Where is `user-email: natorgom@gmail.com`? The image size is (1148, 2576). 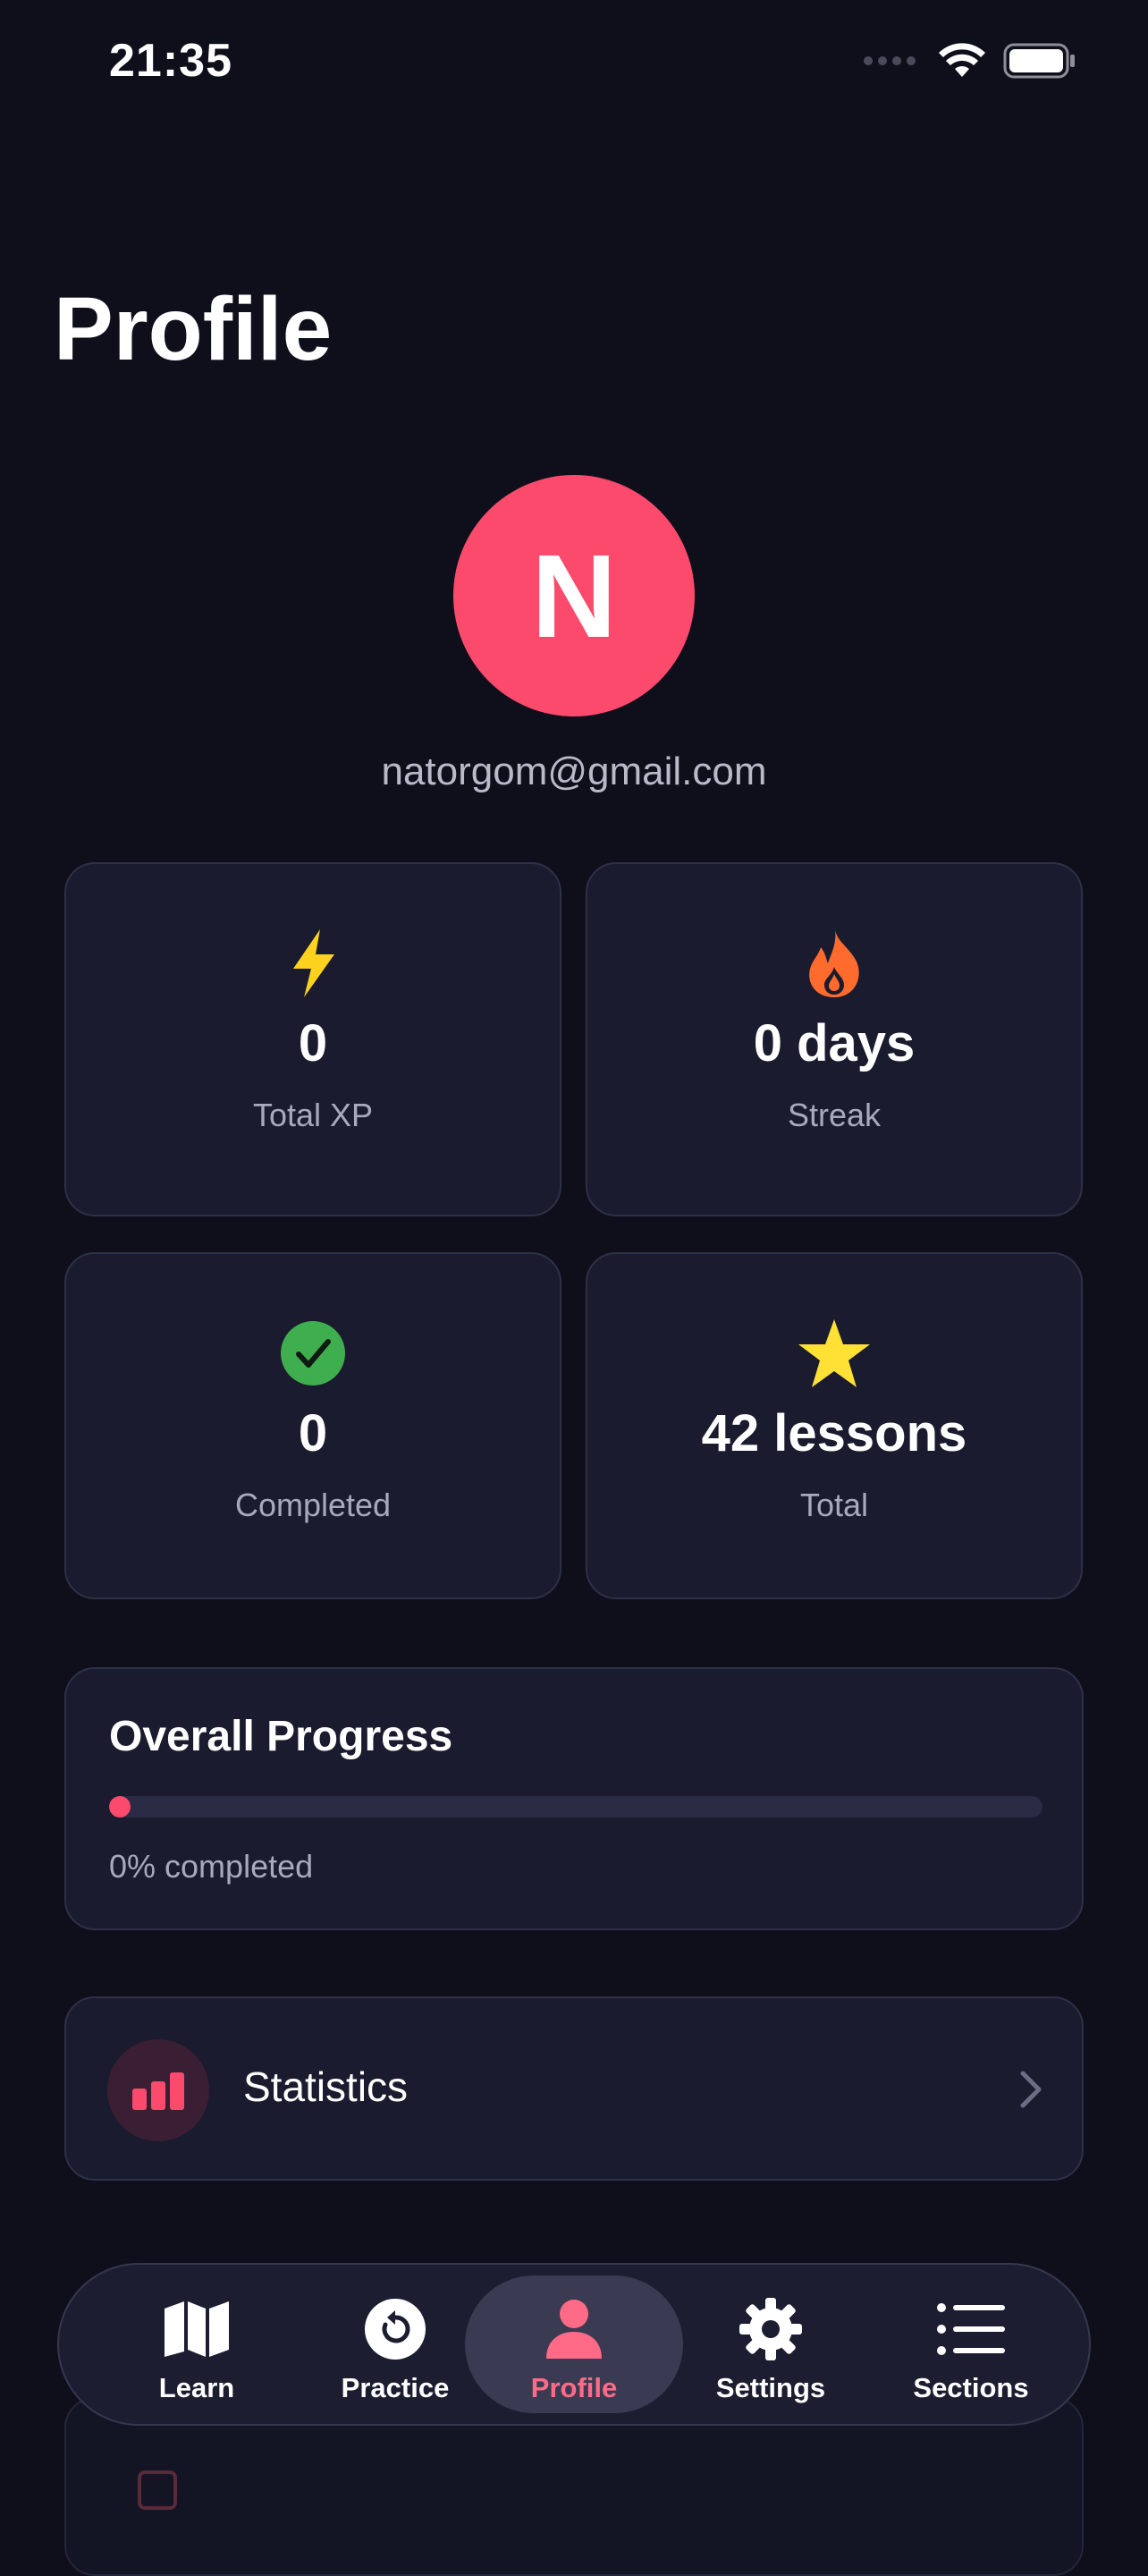 user-email: natorgom@gmail.com is located at coordinates (574, 771).